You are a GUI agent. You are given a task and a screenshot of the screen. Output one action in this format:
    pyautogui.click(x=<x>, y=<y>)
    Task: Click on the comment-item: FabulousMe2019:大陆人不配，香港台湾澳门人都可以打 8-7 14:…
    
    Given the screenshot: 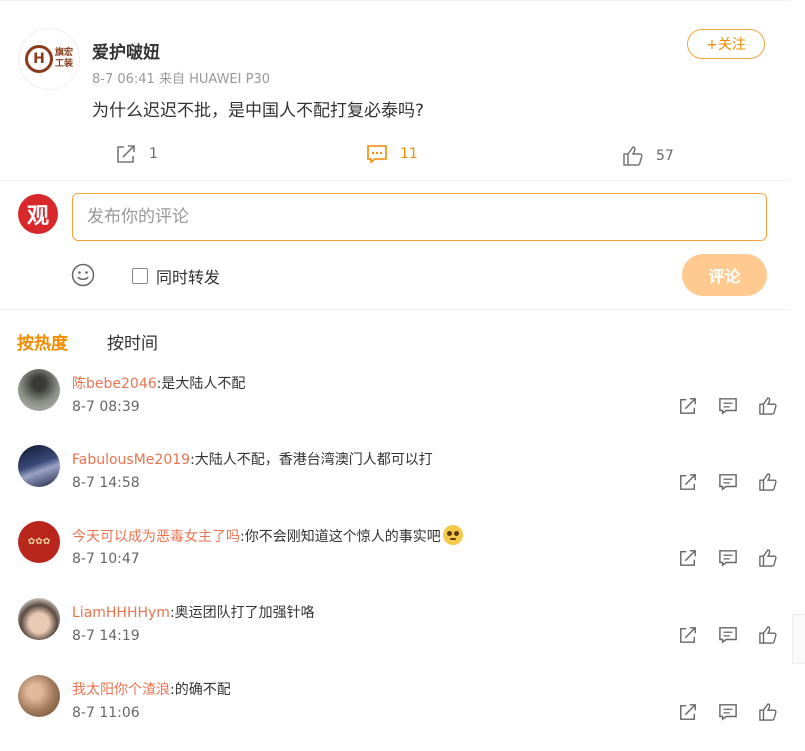 What is the action you would take?
    pyautogui.click(x=395, y=483)
    